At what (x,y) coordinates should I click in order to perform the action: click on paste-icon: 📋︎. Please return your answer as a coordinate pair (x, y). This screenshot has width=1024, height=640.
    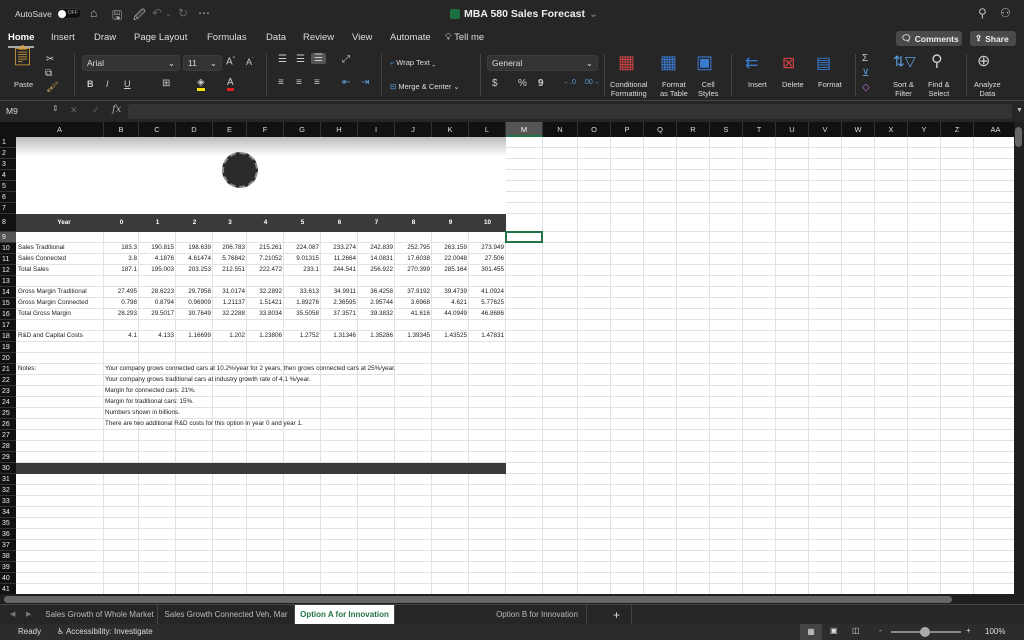
    Looking at the image, I should click on (22, 56).